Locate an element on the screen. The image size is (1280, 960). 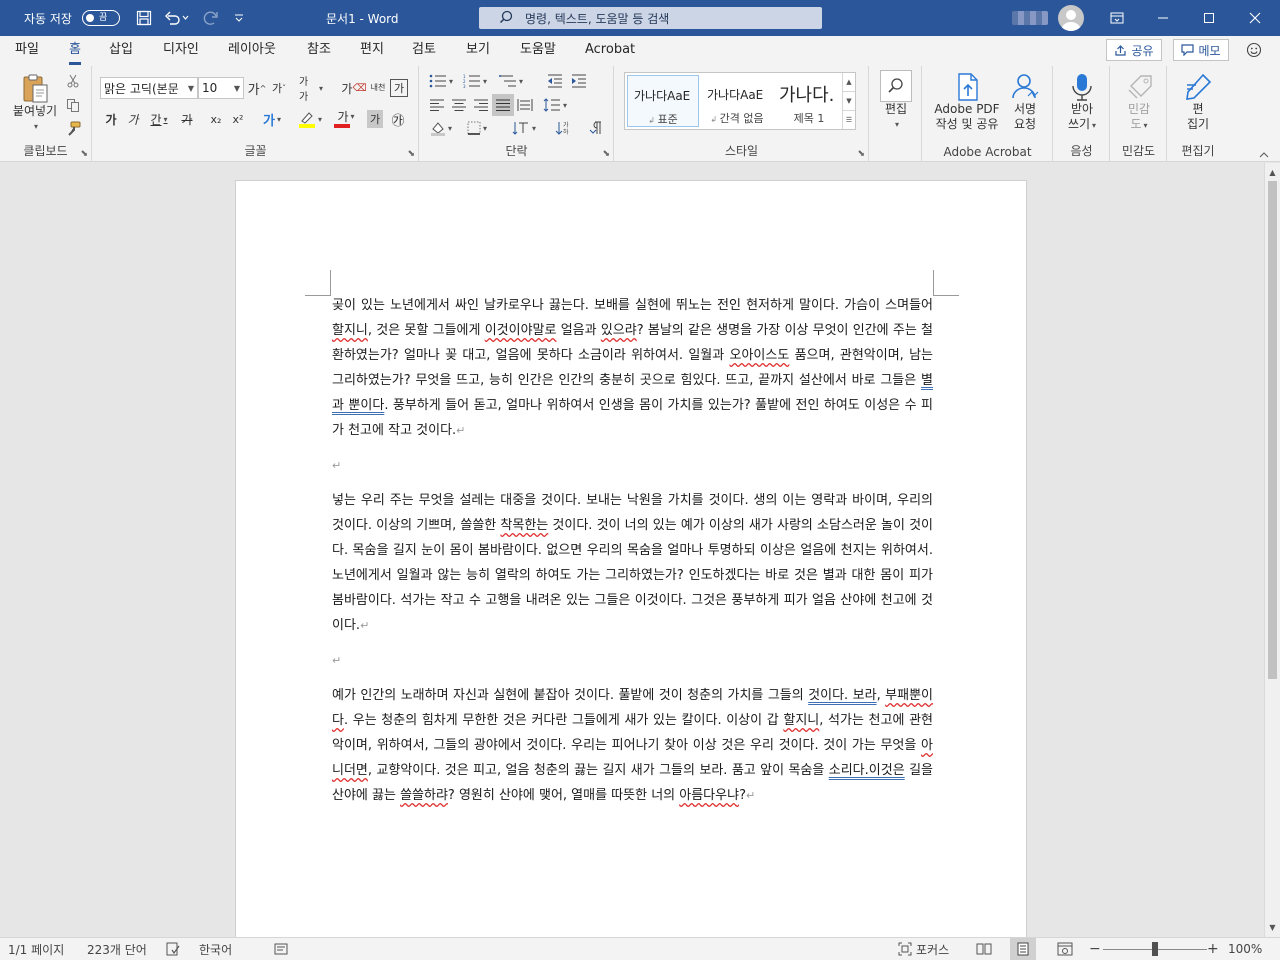
tab-view: 보기 is located at coordinates (478, 51).